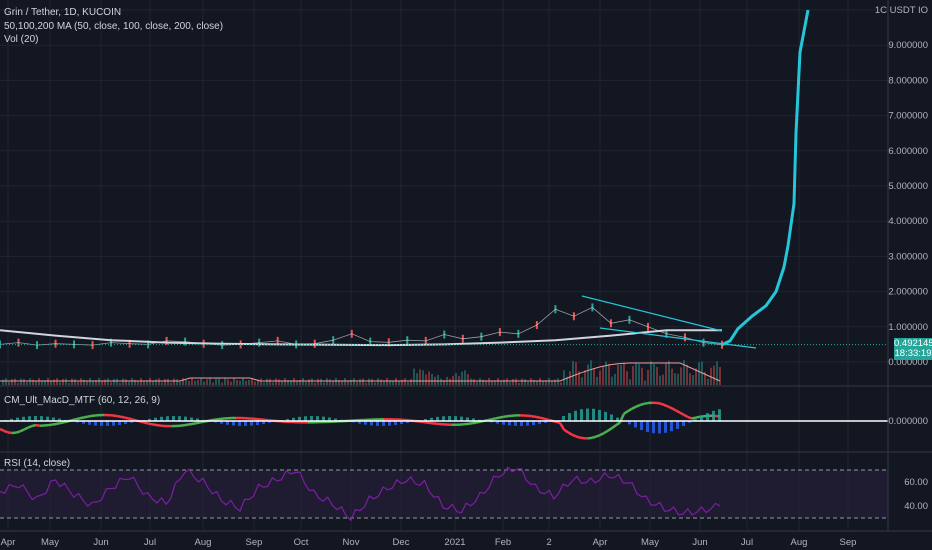 The image size is (932, 550). I want to click on y-tick-label: 1.000000, so click(908, 327).